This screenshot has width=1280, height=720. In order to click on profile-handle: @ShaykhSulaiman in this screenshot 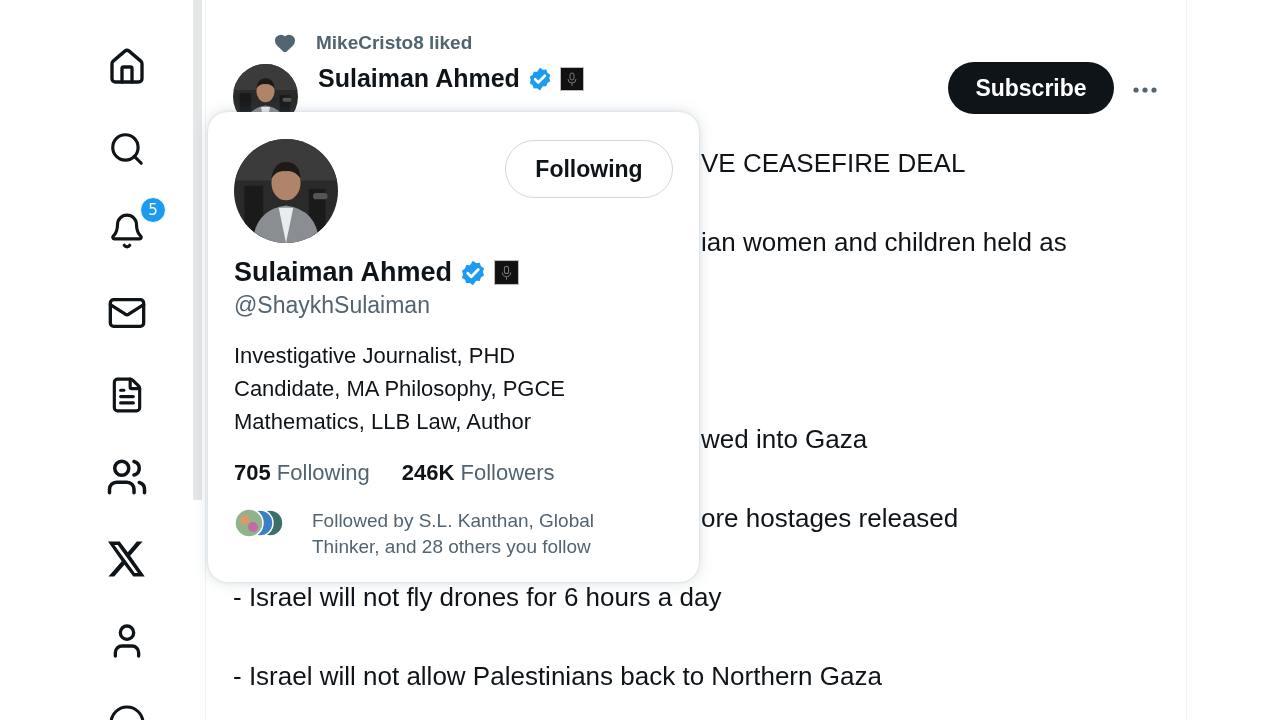, I will do `click(453, 305)`.